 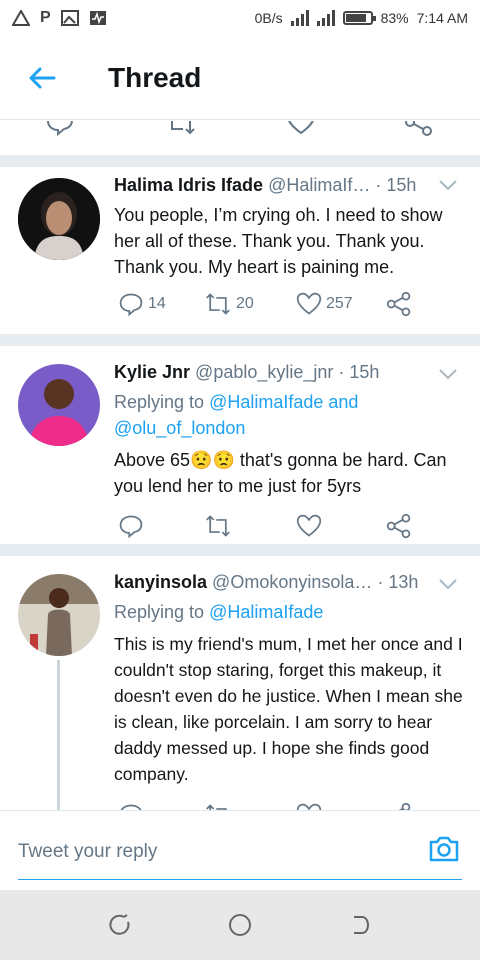 I want to click on tweet-time: · 13h, so click(x=398, y=582).